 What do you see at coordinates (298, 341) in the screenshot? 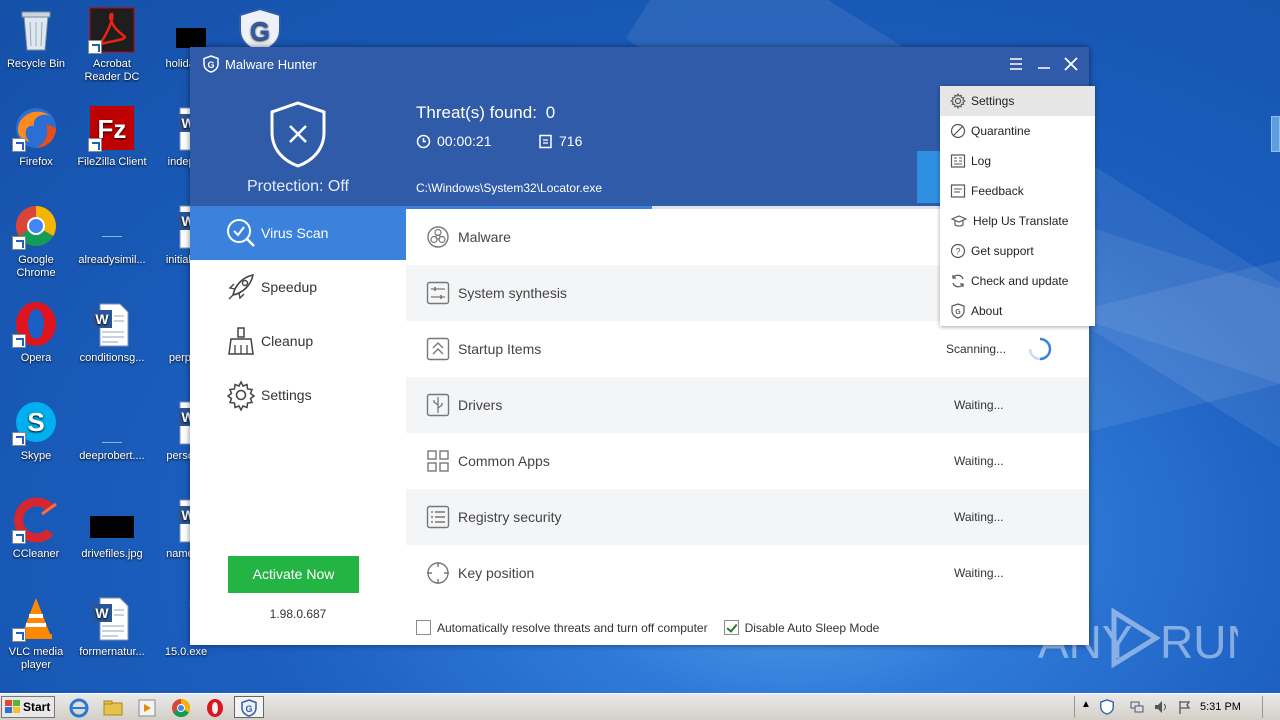
I see `nav-cleanup: Cleanup` at bounding box center [298, 341].